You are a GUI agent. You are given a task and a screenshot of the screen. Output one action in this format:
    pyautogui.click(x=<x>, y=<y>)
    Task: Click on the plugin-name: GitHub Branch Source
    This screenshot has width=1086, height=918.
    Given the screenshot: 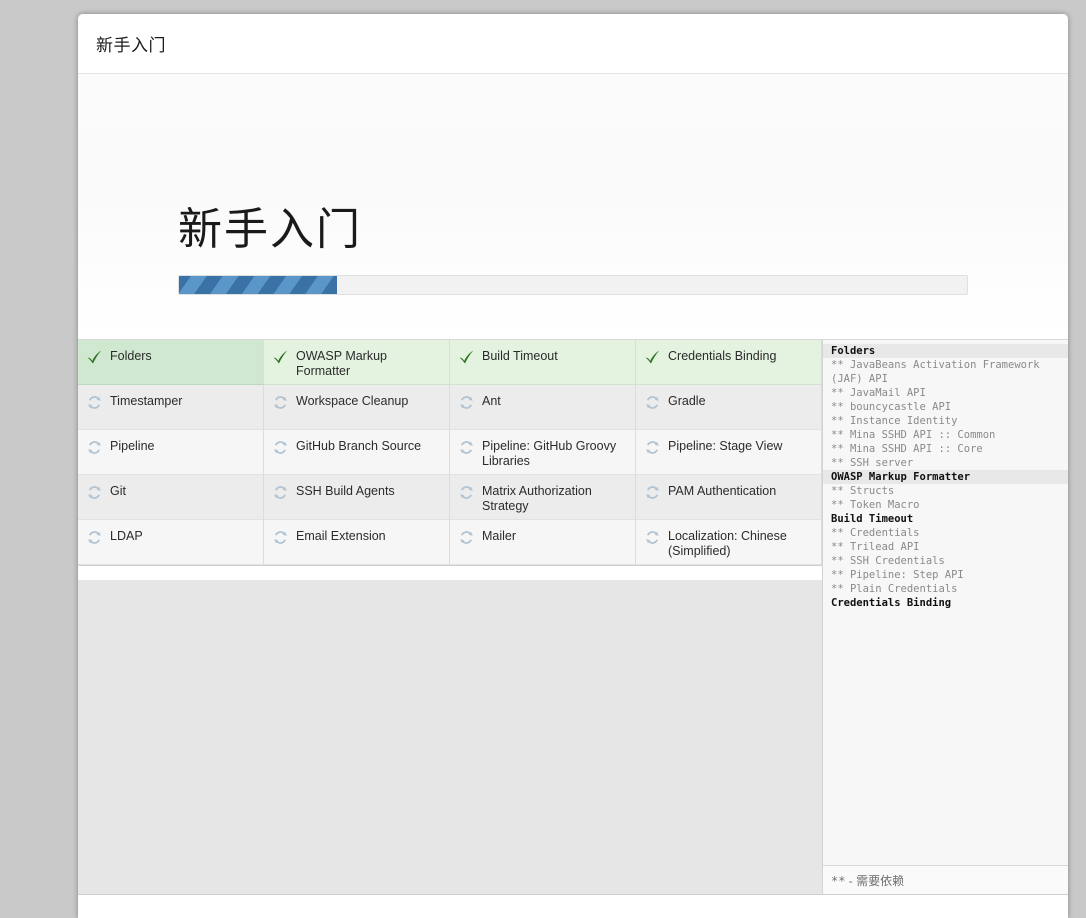 What is the action you would take?
    pyautogui.click(x=359, y=446)
    